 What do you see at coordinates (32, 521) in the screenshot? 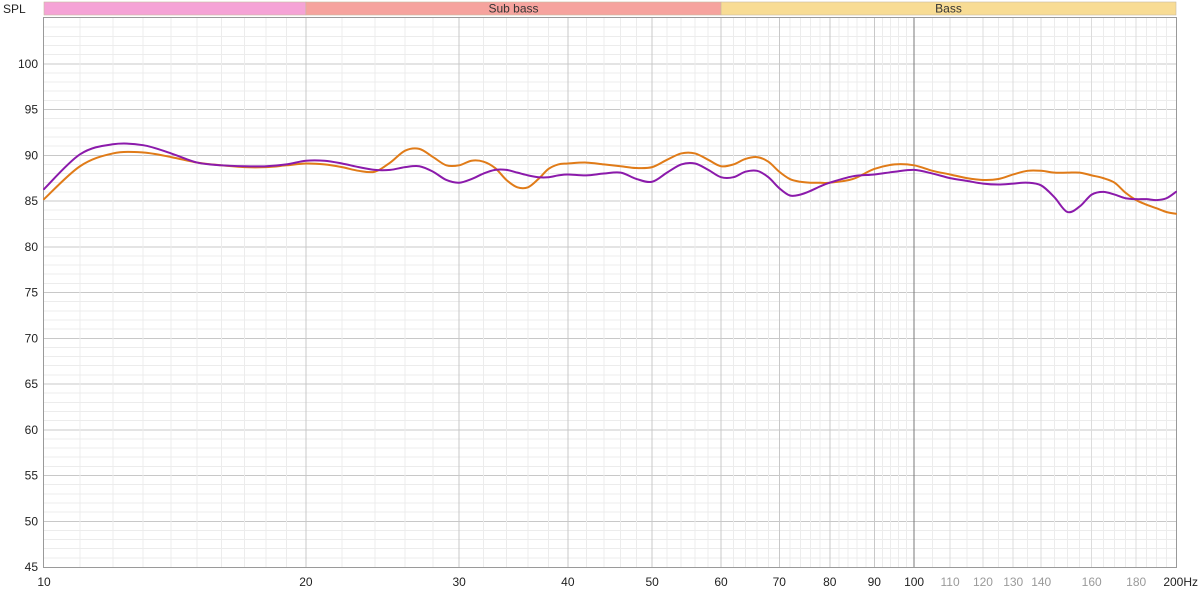
I see `y-tick-label: 50` at bounding box center [32, 521].